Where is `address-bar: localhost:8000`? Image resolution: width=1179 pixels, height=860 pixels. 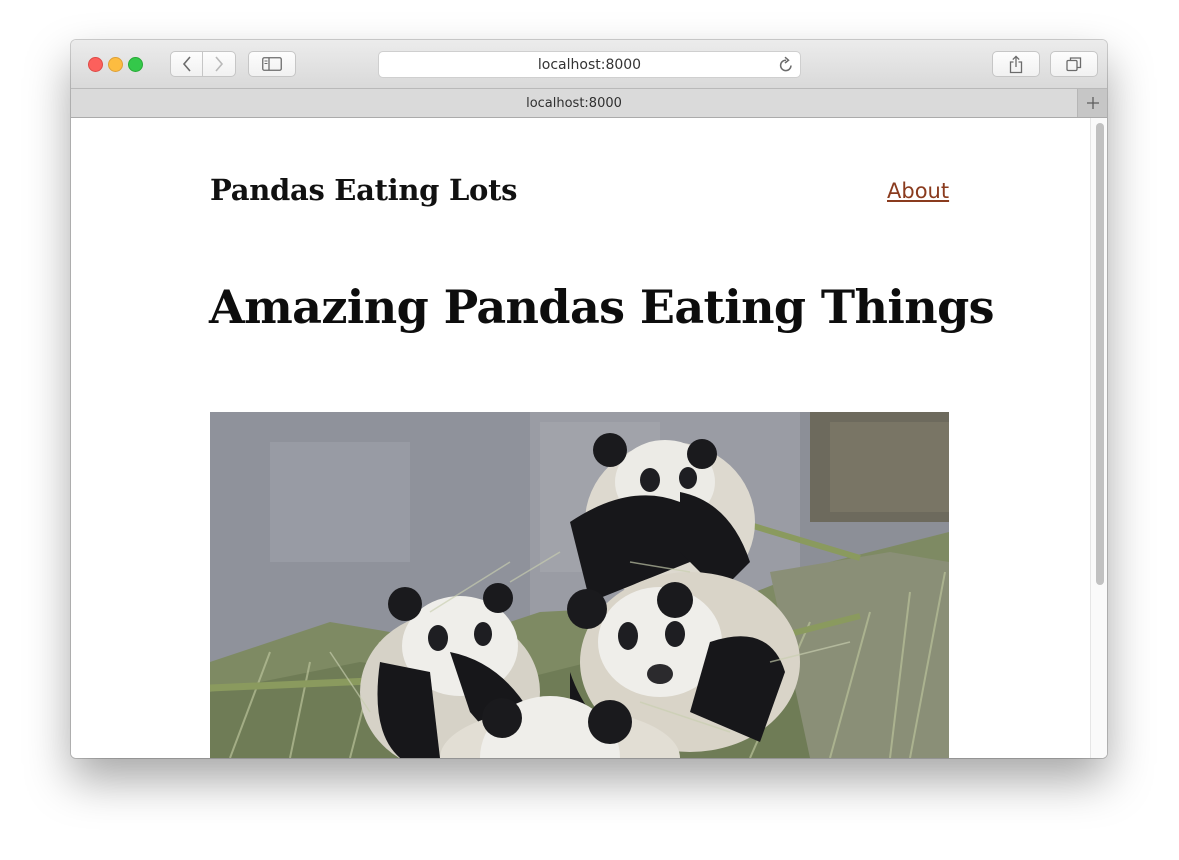
address-bar: localhost:8000 is located at coordinates (589, 64).